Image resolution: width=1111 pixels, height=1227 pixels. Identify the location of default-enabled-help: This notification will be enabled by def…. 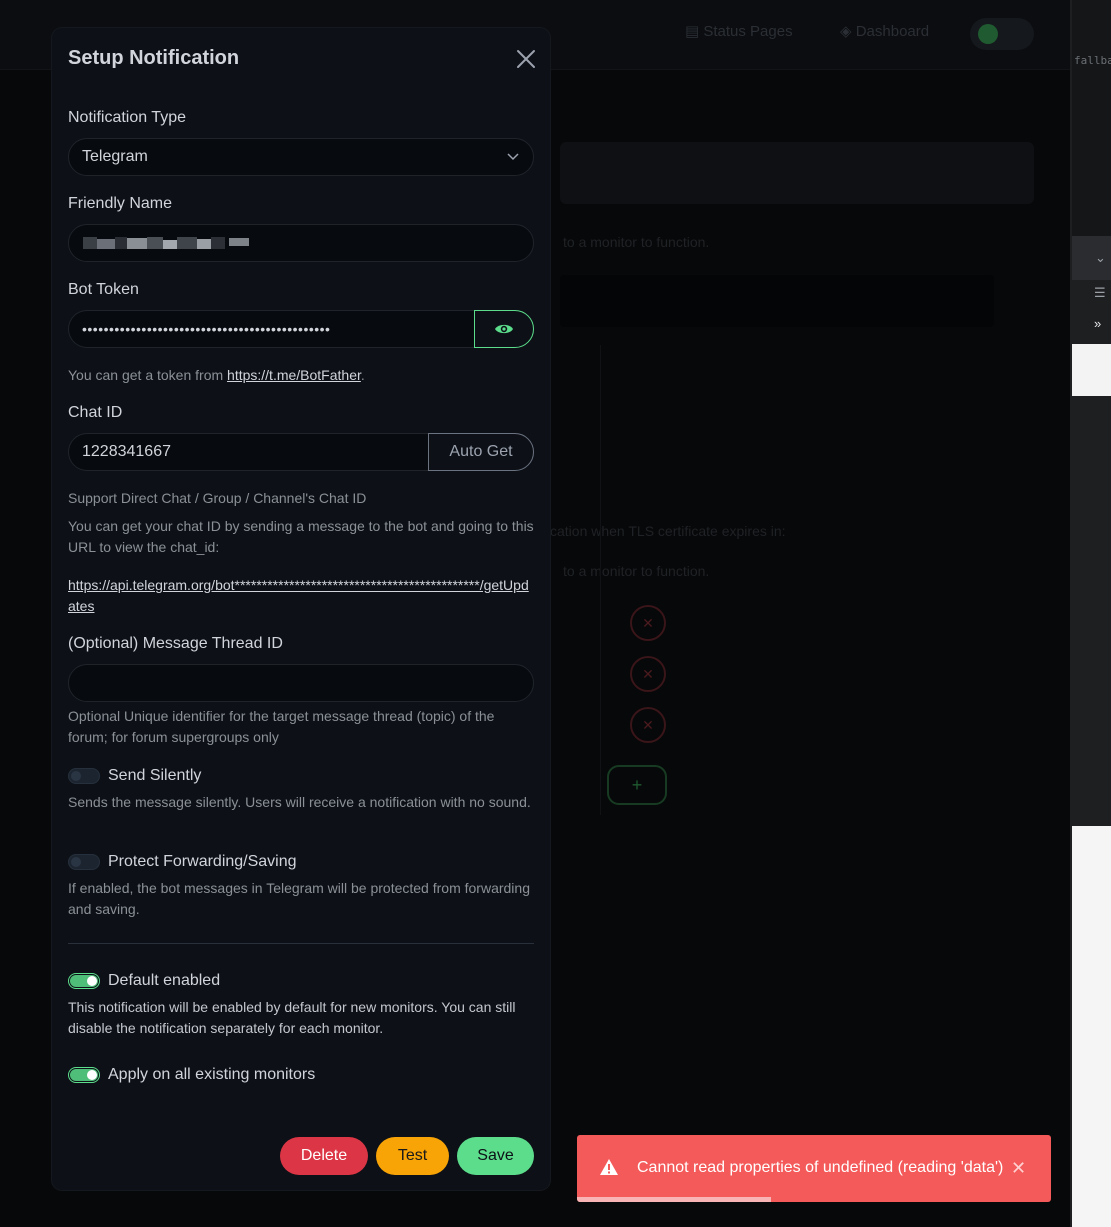
(292, 1017).